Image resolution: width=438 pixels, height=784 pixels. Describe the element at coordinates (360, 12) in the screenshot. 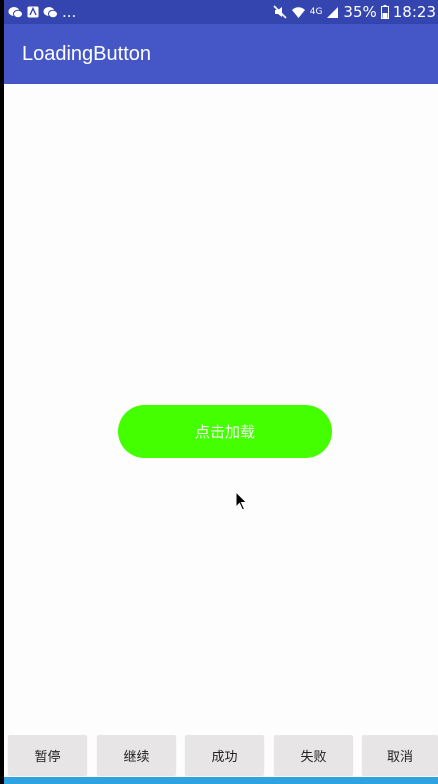

I see `battery-percent: 35%` at that location.